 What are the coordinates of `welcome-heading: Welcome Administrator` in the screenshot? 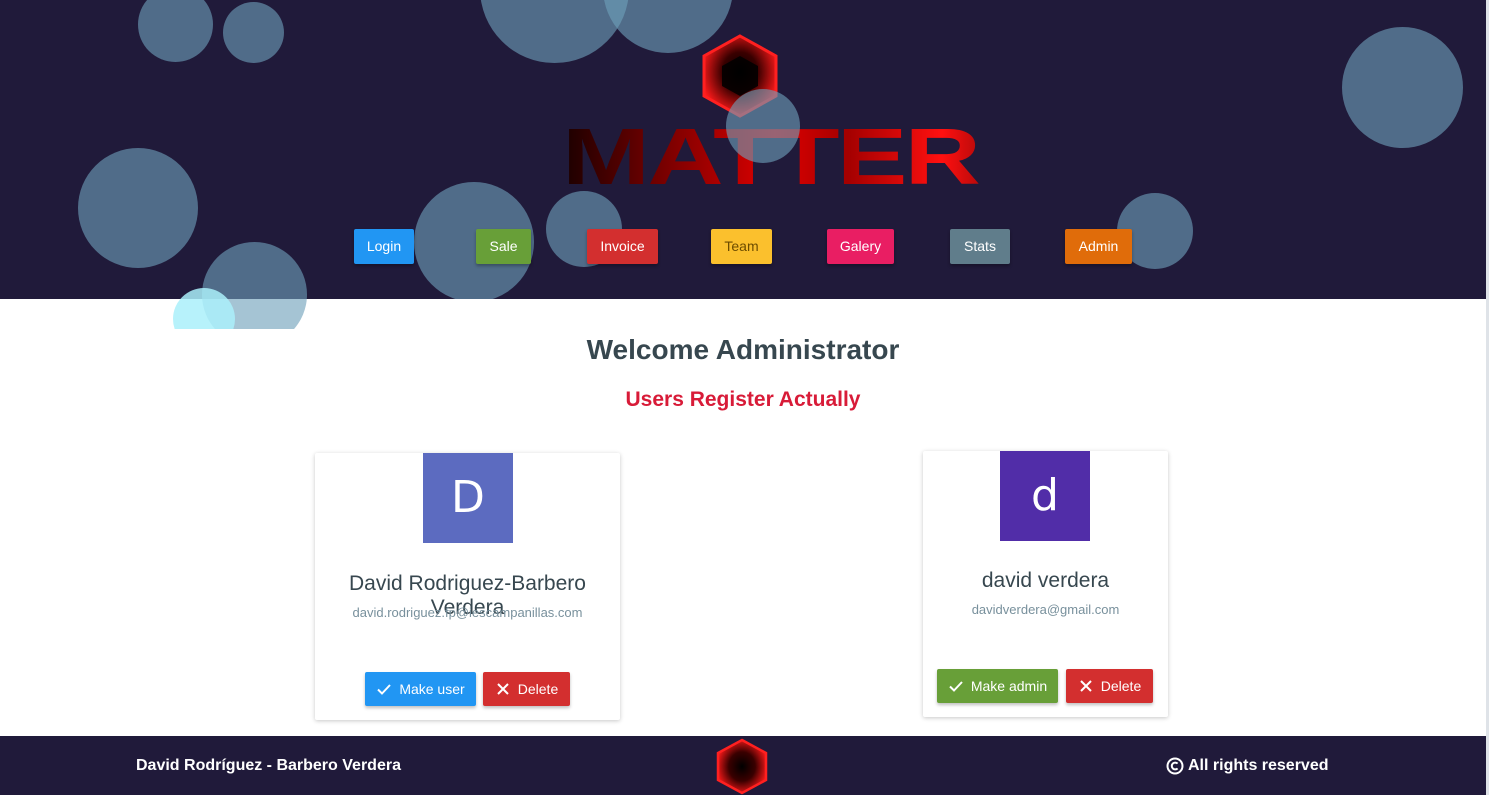 It's located at (743, 349).